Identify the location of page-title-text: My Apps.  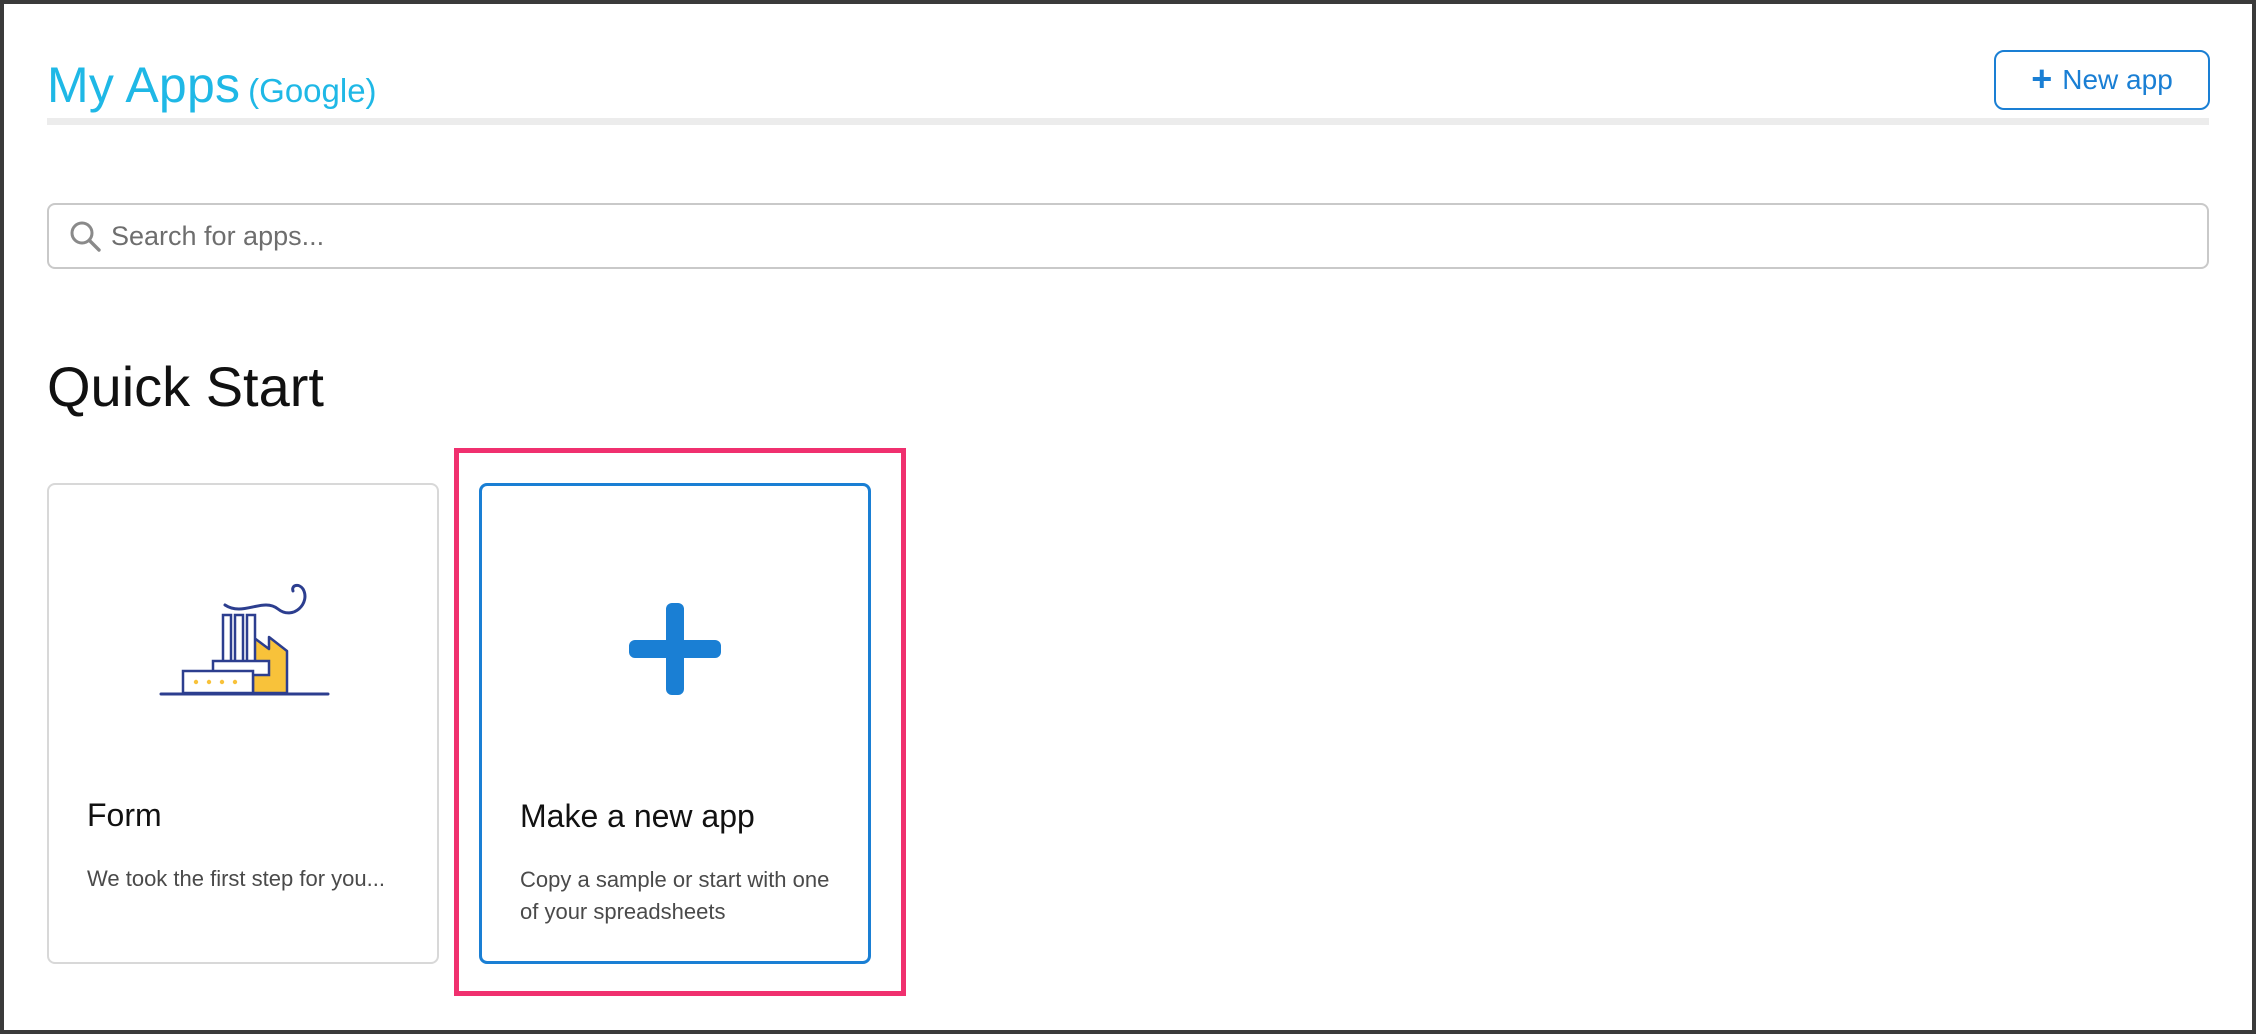
(144, 85).